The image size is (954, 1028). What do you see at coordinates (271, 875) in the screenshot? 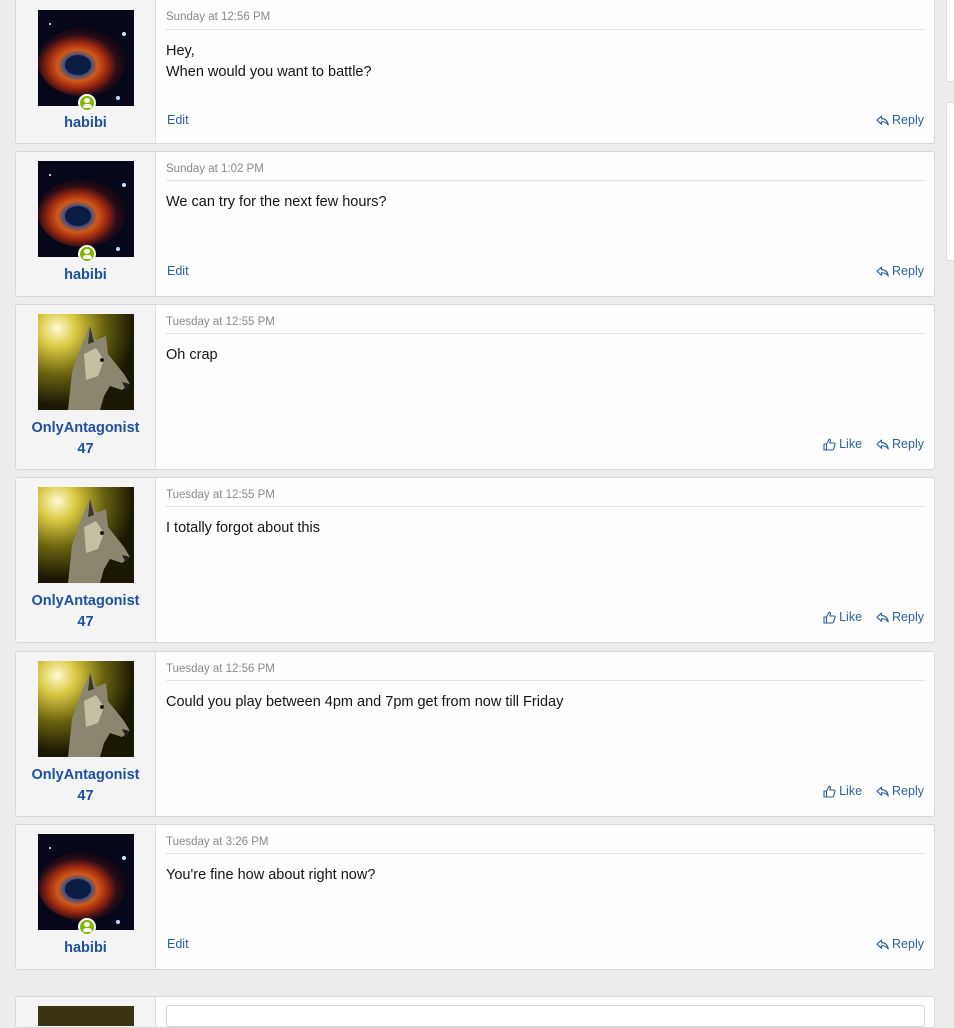
I see `message-body: You're fine how about right now?` at bounding box center [271, 875].